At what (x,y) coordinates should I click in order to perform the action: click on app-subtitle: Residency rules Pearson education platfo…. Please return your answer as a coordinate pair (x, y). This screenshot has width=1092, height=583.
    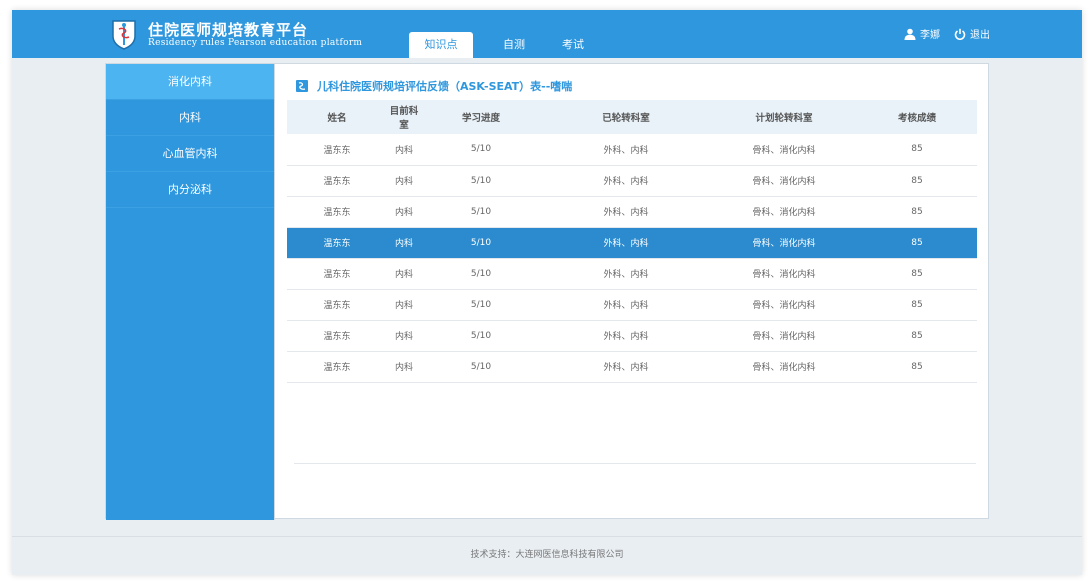
    Looking at the image, I should click on (255, 43).